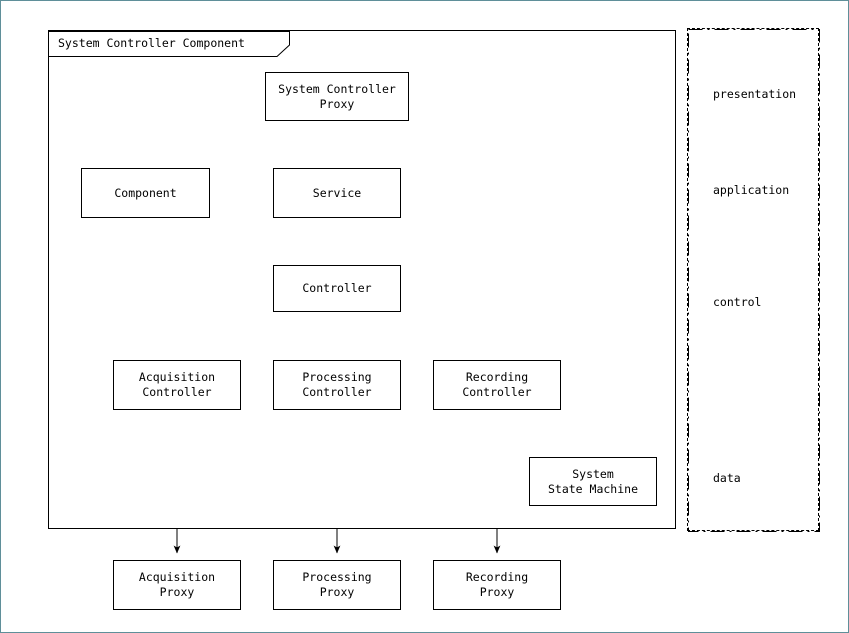 This screenshot has width=849, height=633. I want to click on box-processing-controller: Processing Controller, so click(337, 385).